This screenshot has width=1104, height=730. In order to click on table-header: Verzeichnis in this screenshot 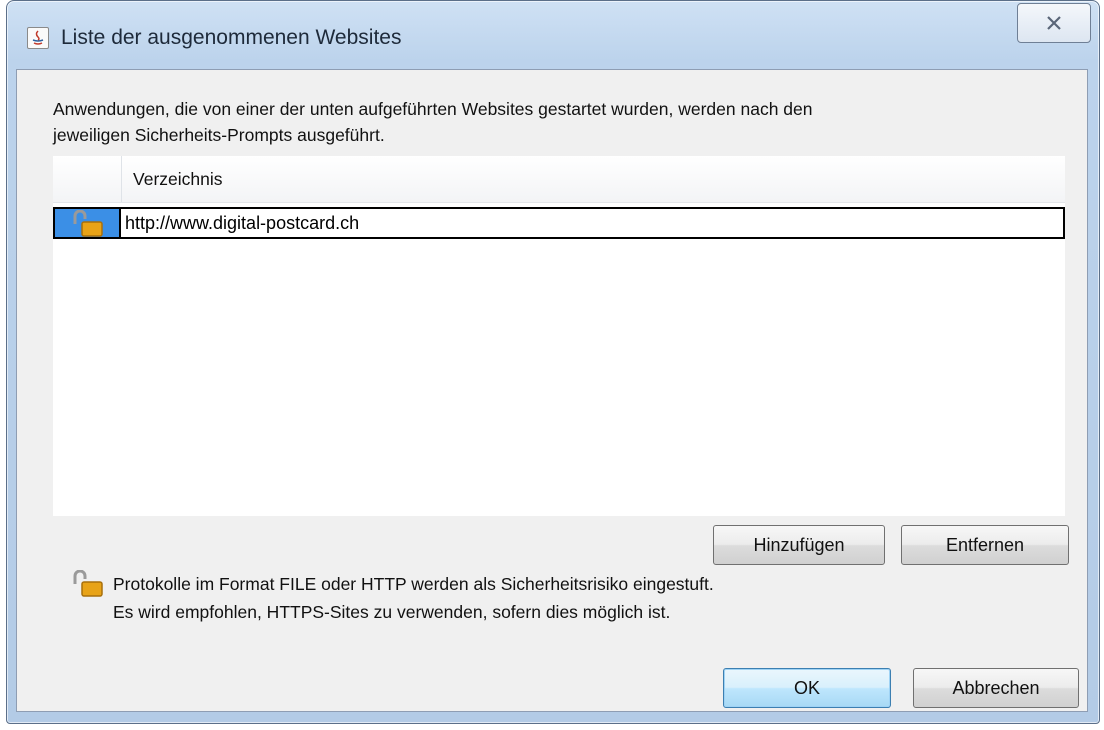, I will do `click(559, 179)`.